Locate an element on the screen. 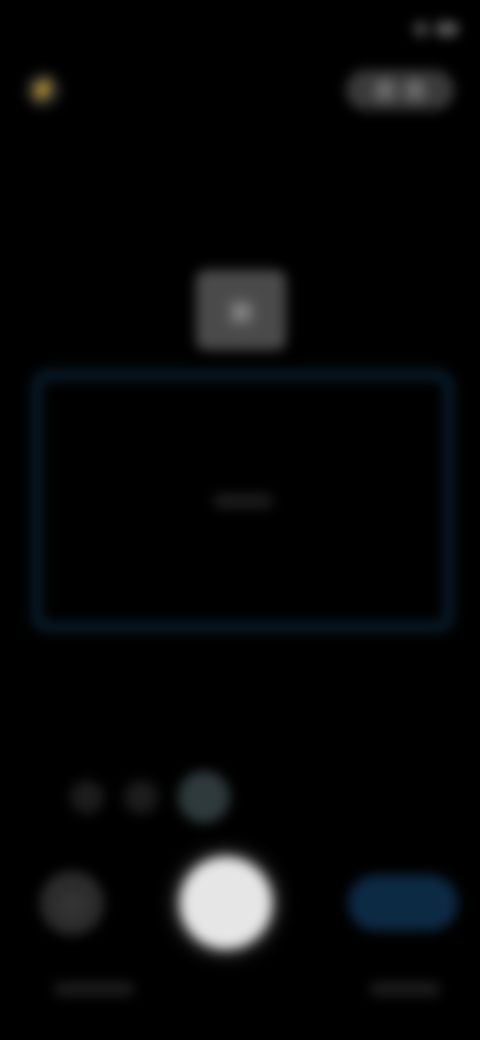 The image size is (480, 1040). bottom-labels is located at coordinates (247, 989).